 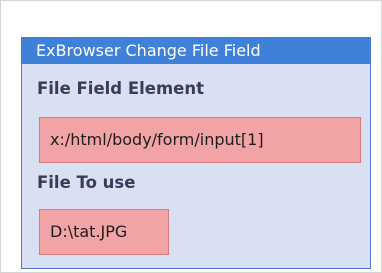 I want to click on file-to-use-input: D:\tat.JPG, so click(x=104, y=232).